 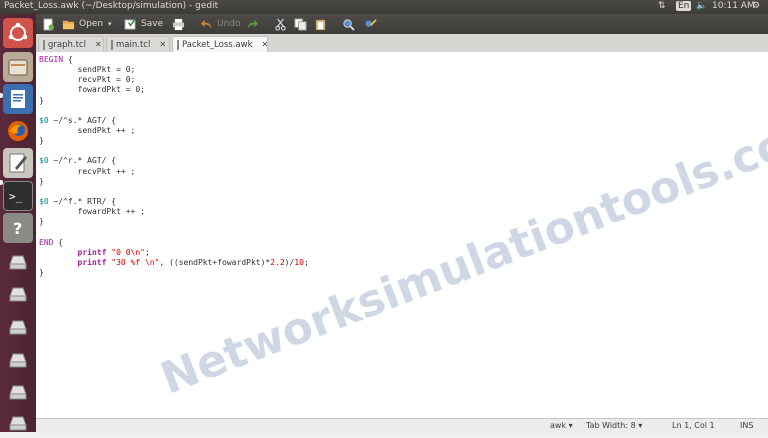 I want to click on find-button, so click(x=348, y=24).